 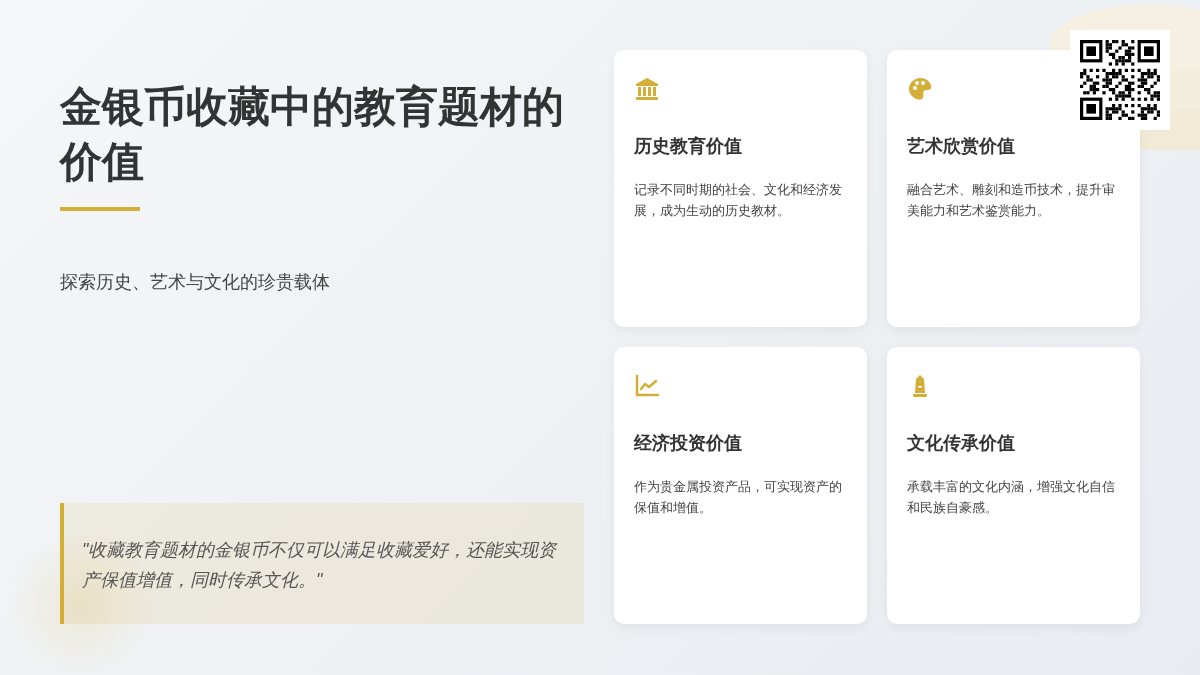 I want to click on subtitle: 探索历史、艺术与文化的珍贵载体, so click(x=195, y=283).